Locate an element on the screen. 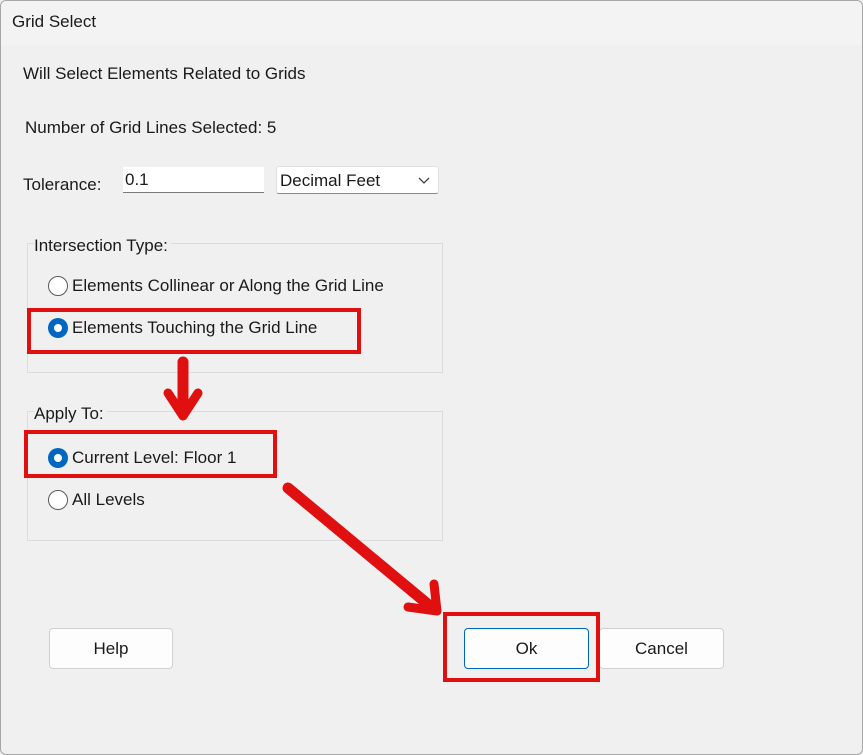 This screenshot has width=863, height=755. unit-dropdown: Decimal Feet is located at coordinates (357, 180).